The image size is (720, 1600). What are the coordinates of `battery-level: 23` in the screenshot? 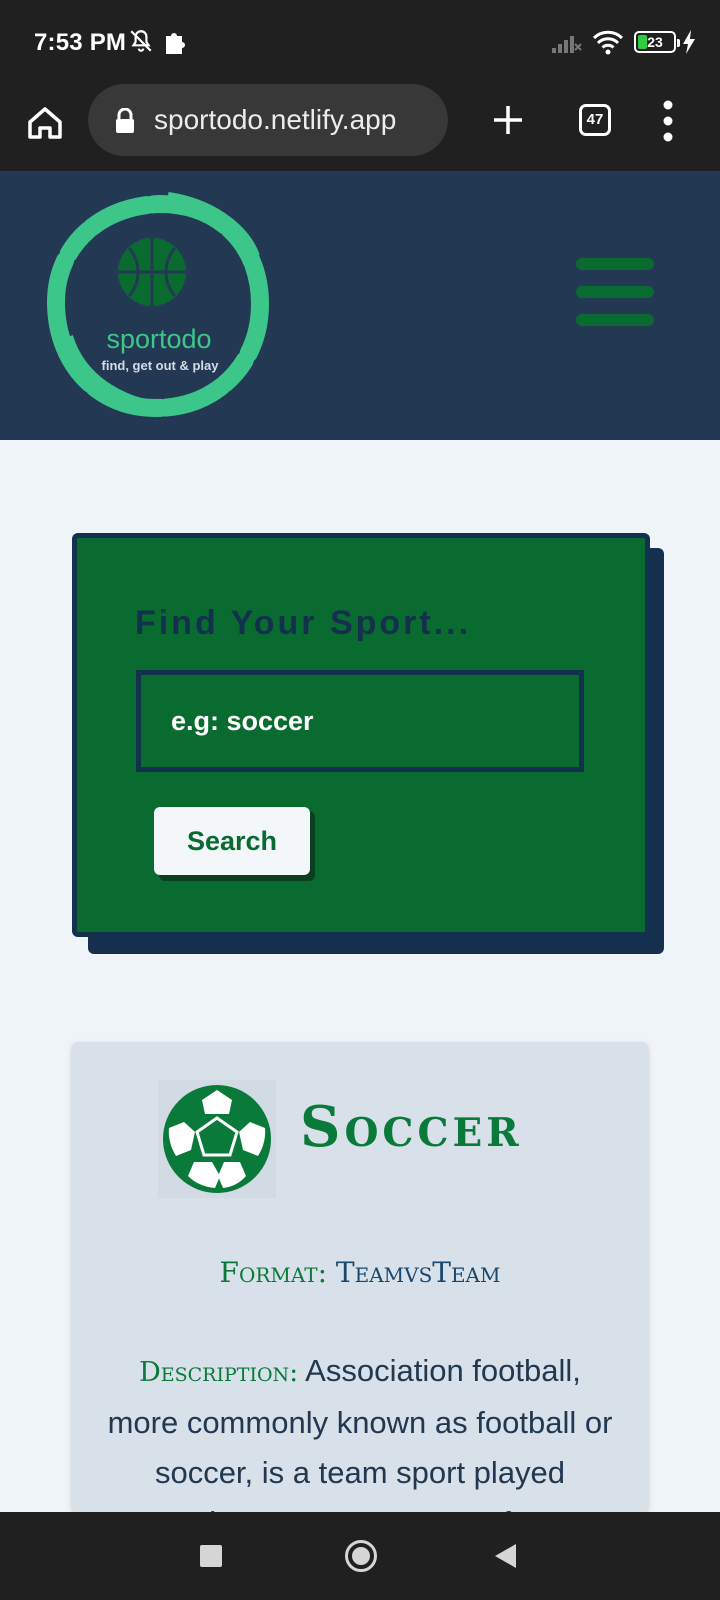 It's located at (655, 42).